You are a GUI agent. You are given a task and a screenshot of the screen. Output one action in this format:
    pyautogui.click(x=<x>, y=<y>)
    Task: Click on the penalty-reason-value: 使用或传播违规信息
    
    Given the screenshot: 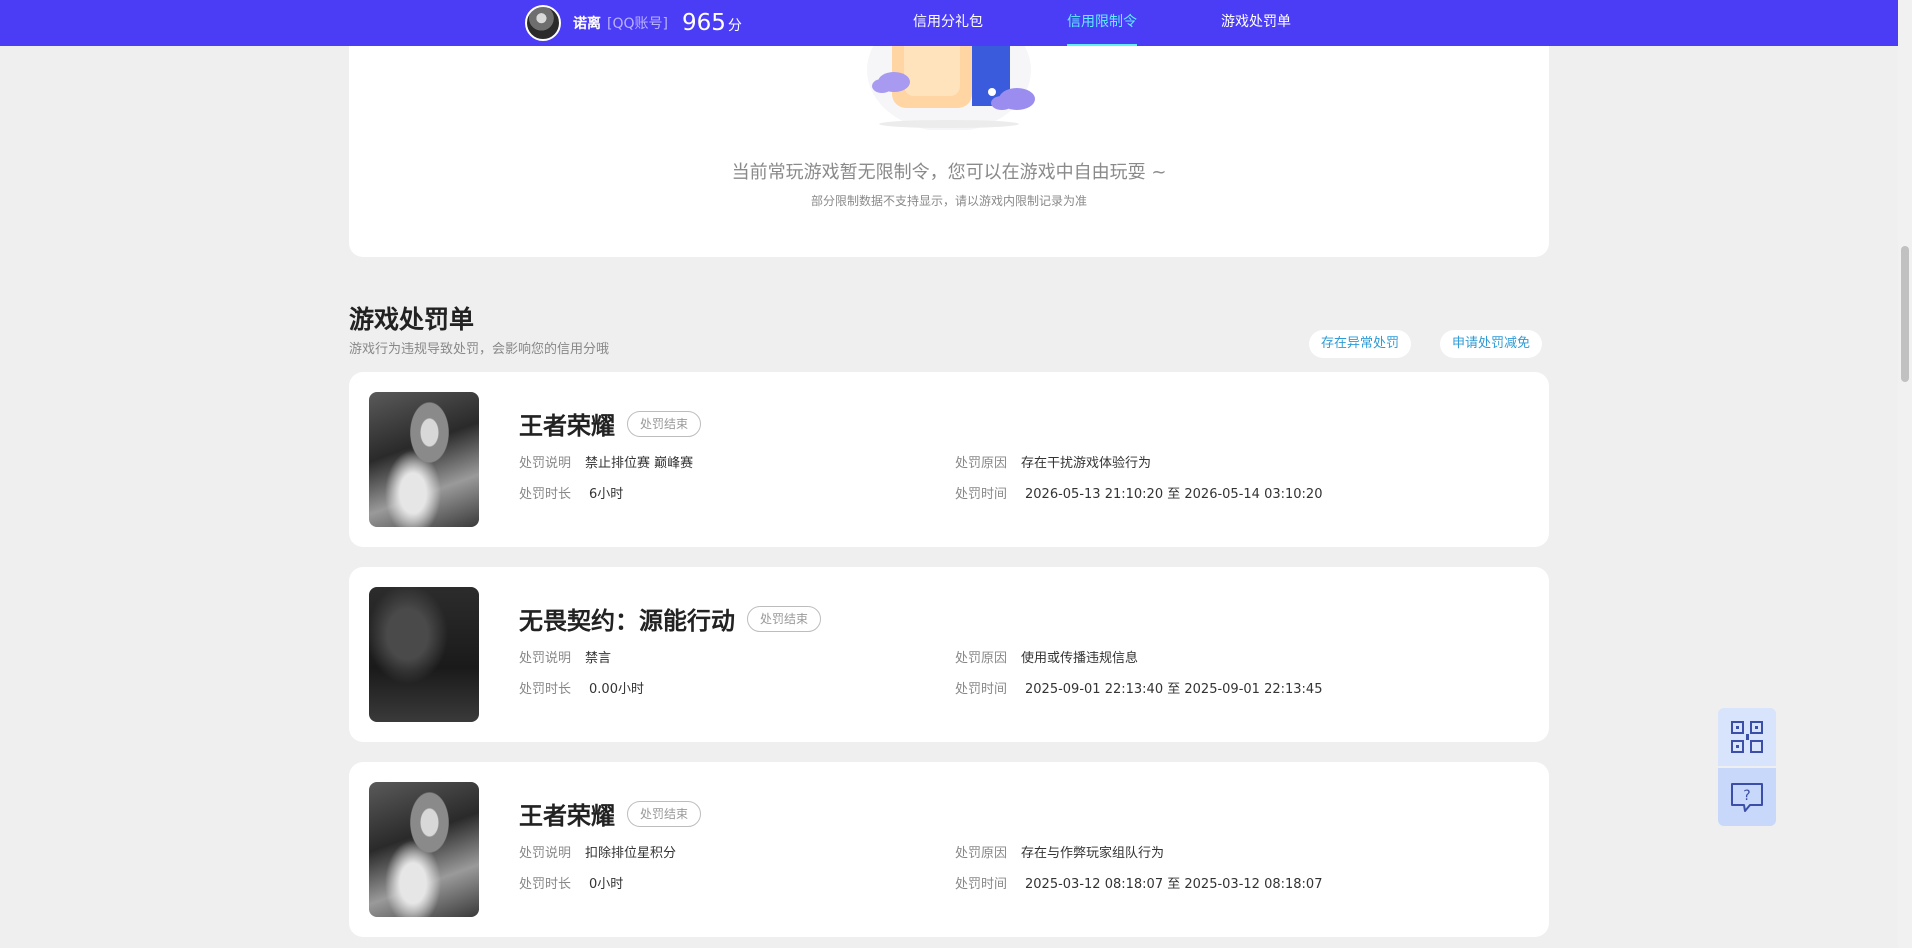 What is the action you would take?
    pyautogui.click(x=1080, y=658)
    